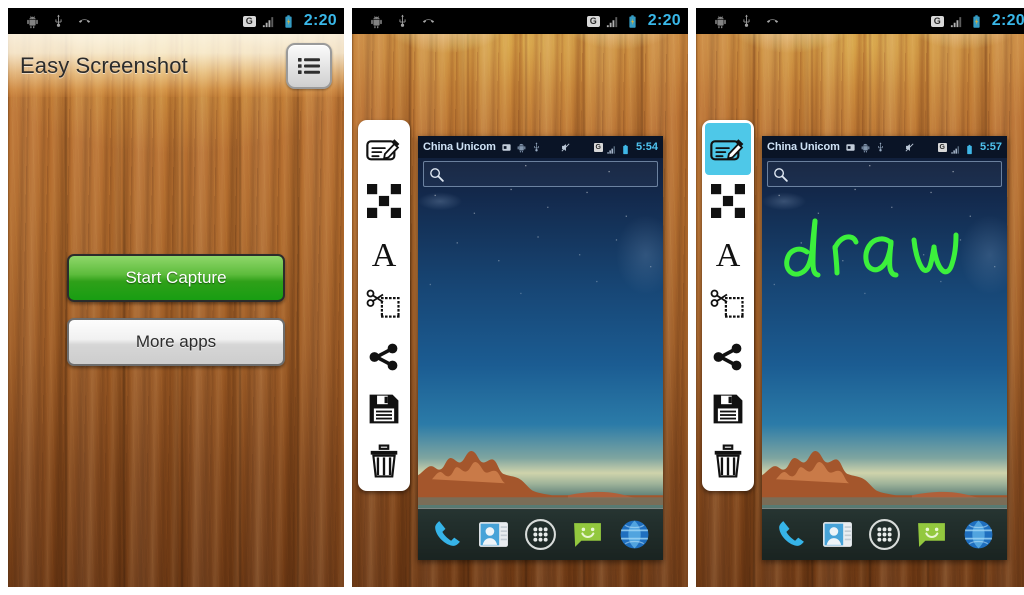 This screenshot has width=1024, height=595. Describe the element at coordinates (104, 65) in the screenshot. I see `page-title: Easy Screenshot` at that location.